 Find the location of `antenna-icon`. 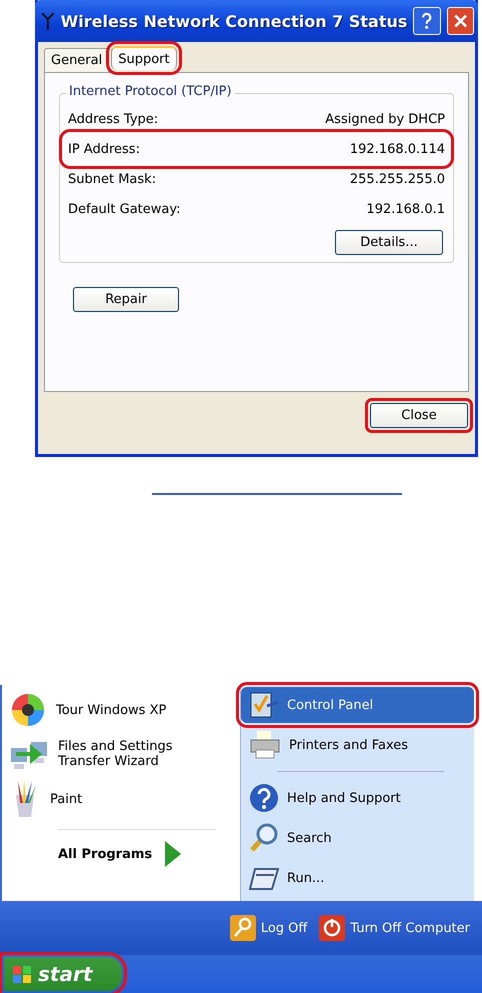

antenna-icon is located at coordinates (48, 21).